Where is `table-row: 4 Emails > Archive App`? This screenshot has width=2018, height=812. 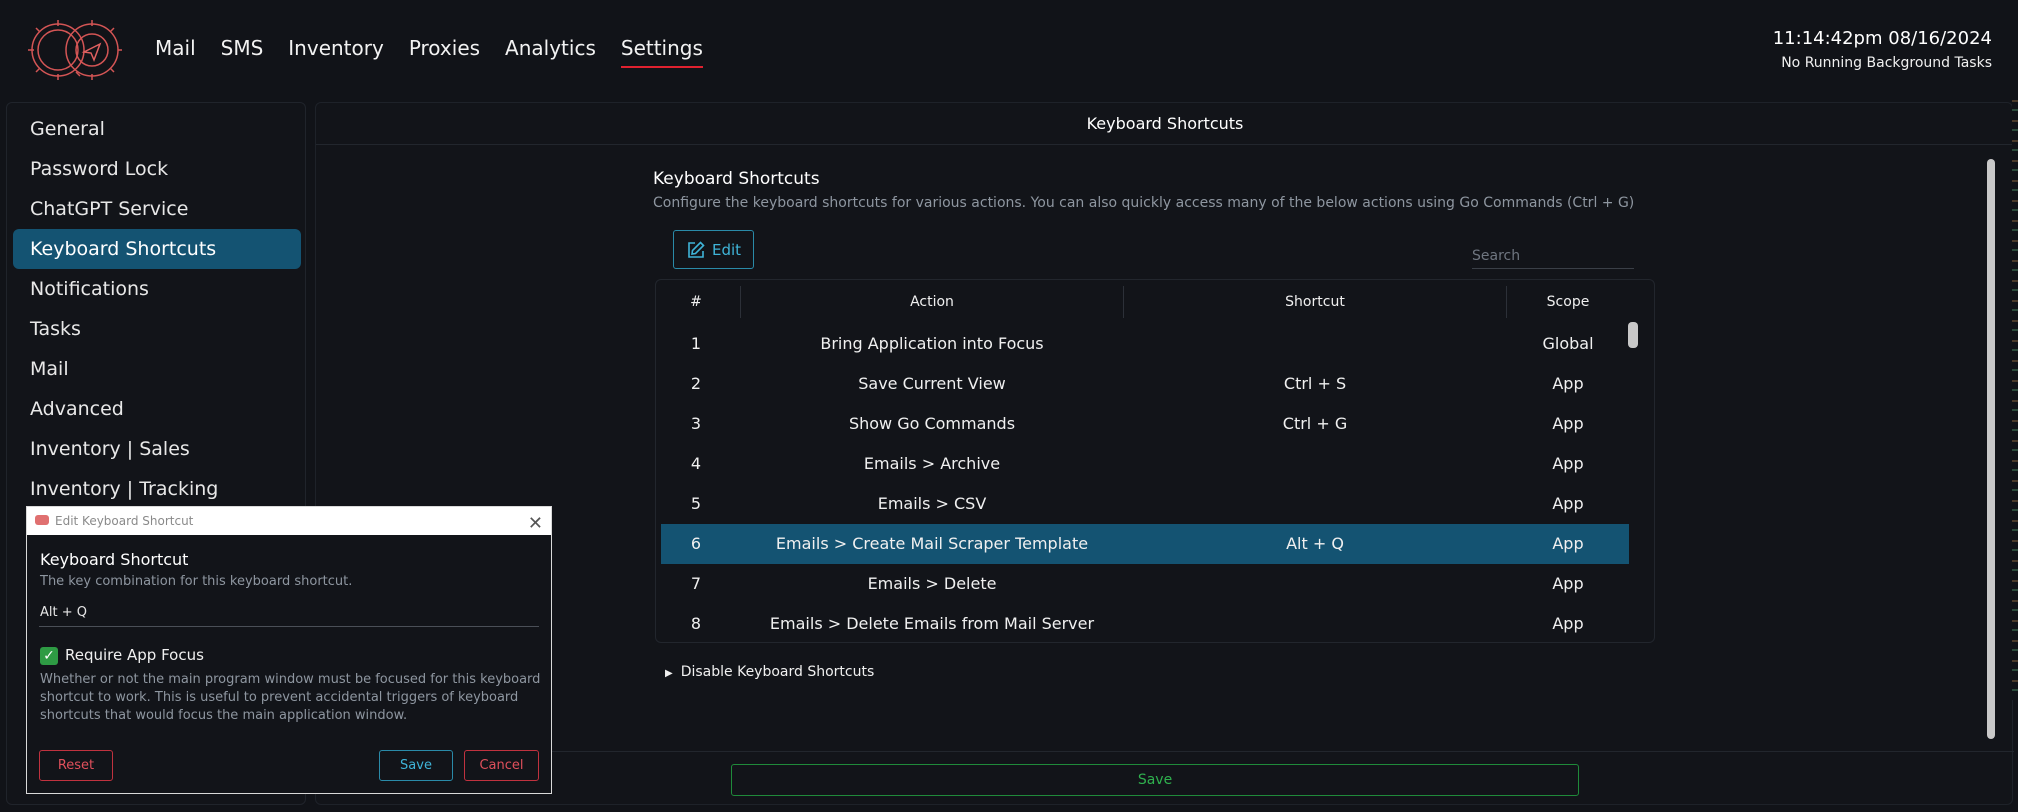
table-row: 4 Emails > Archive App is located at coordinates (1145, 464).